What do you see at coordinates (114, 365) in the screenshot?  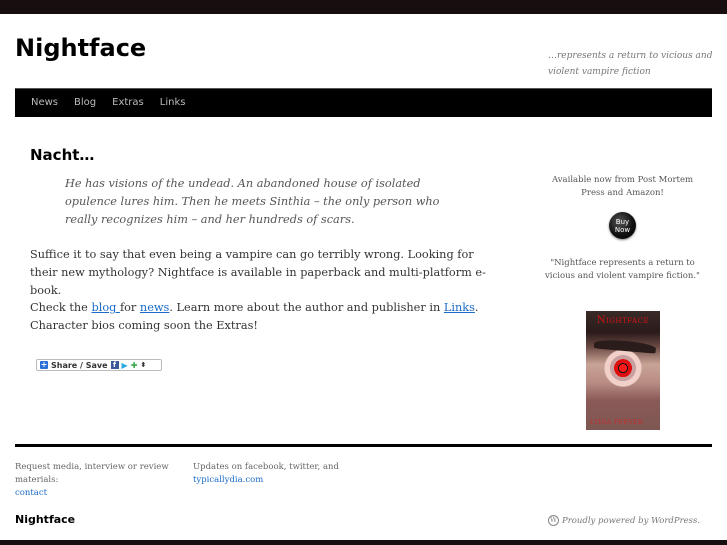 I see `facebook-icon: f` at bounding box center [114, 365].